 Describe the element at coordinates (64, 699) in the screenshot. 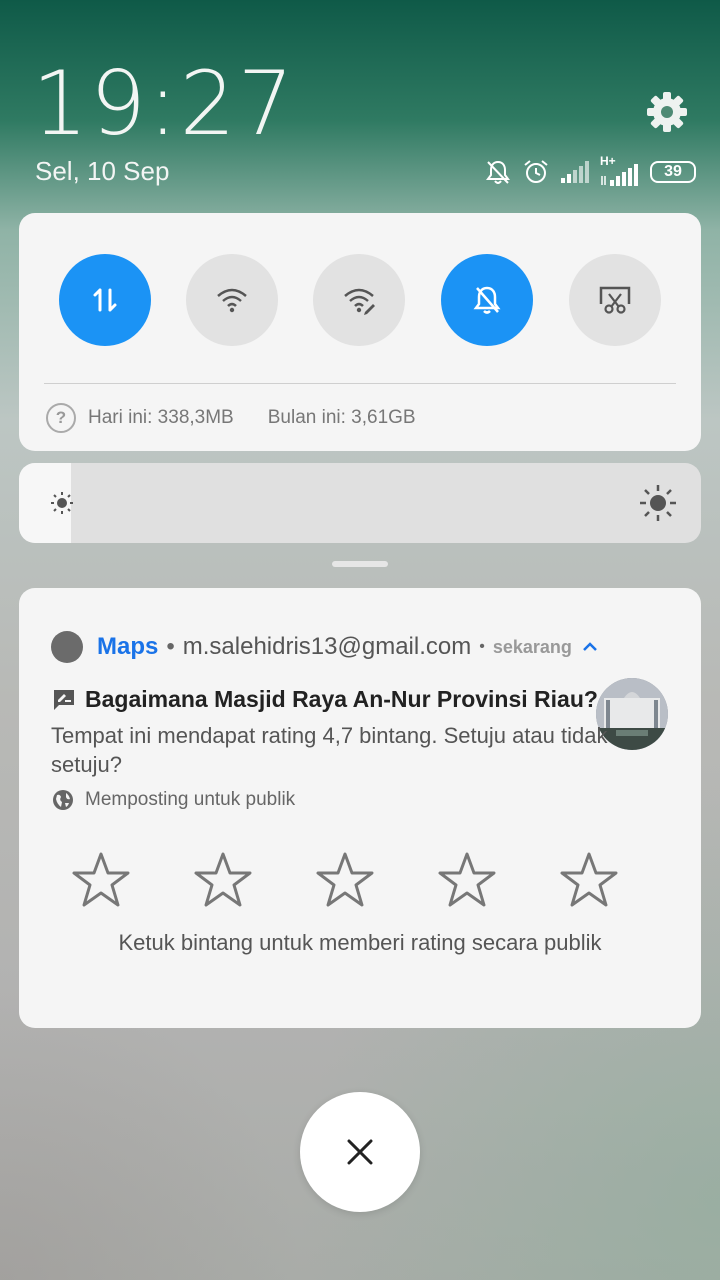

I see `rate-review-icon` at that location.